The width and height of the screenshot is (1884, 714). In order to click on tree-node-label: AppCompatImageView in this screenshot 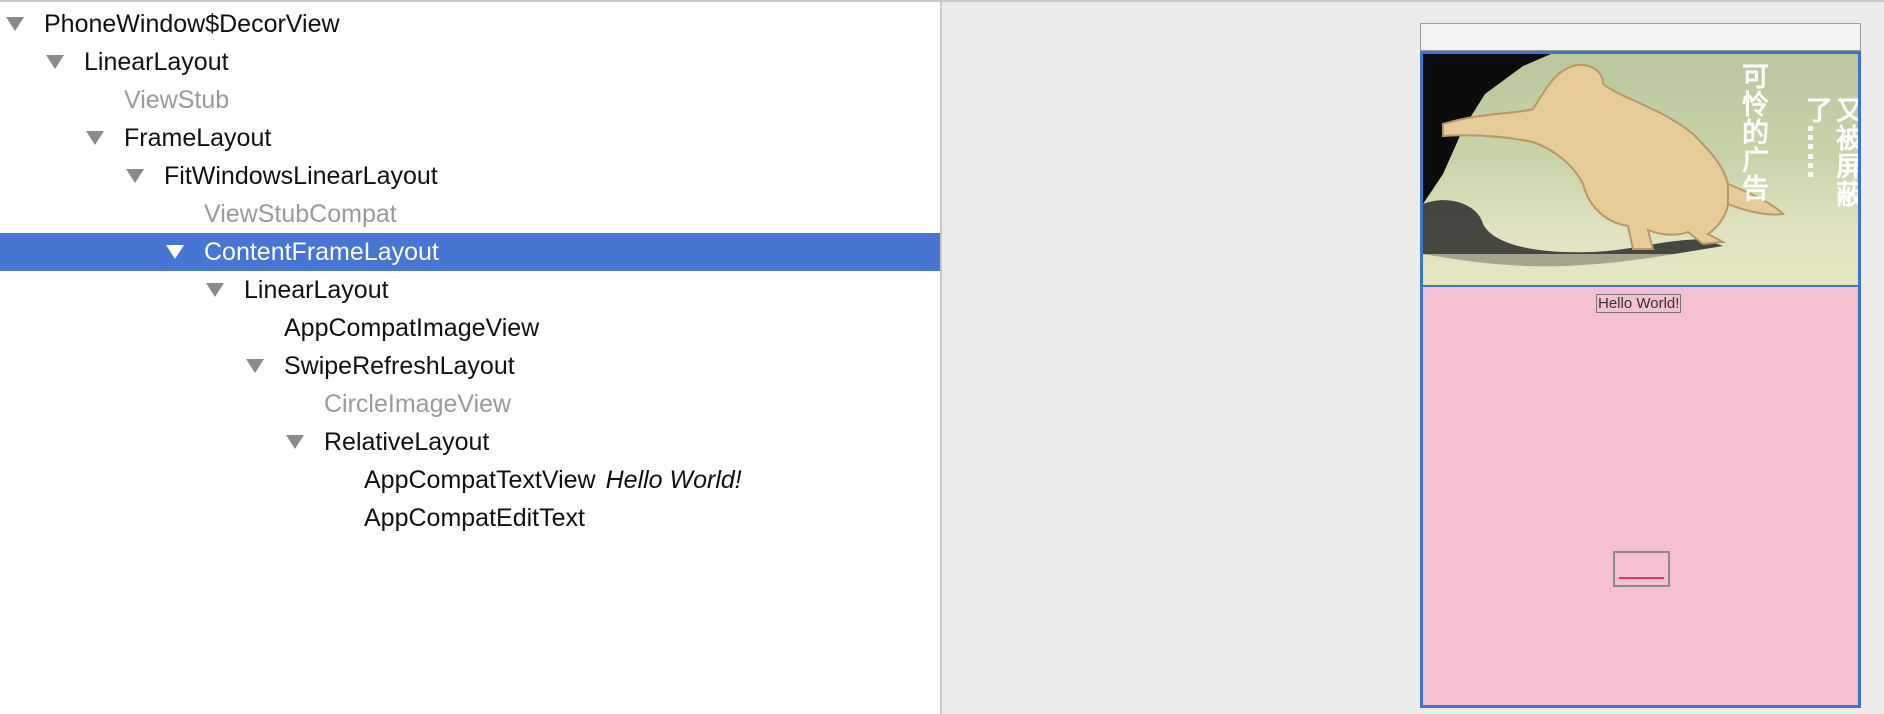, I will do `click(411, 328)`.